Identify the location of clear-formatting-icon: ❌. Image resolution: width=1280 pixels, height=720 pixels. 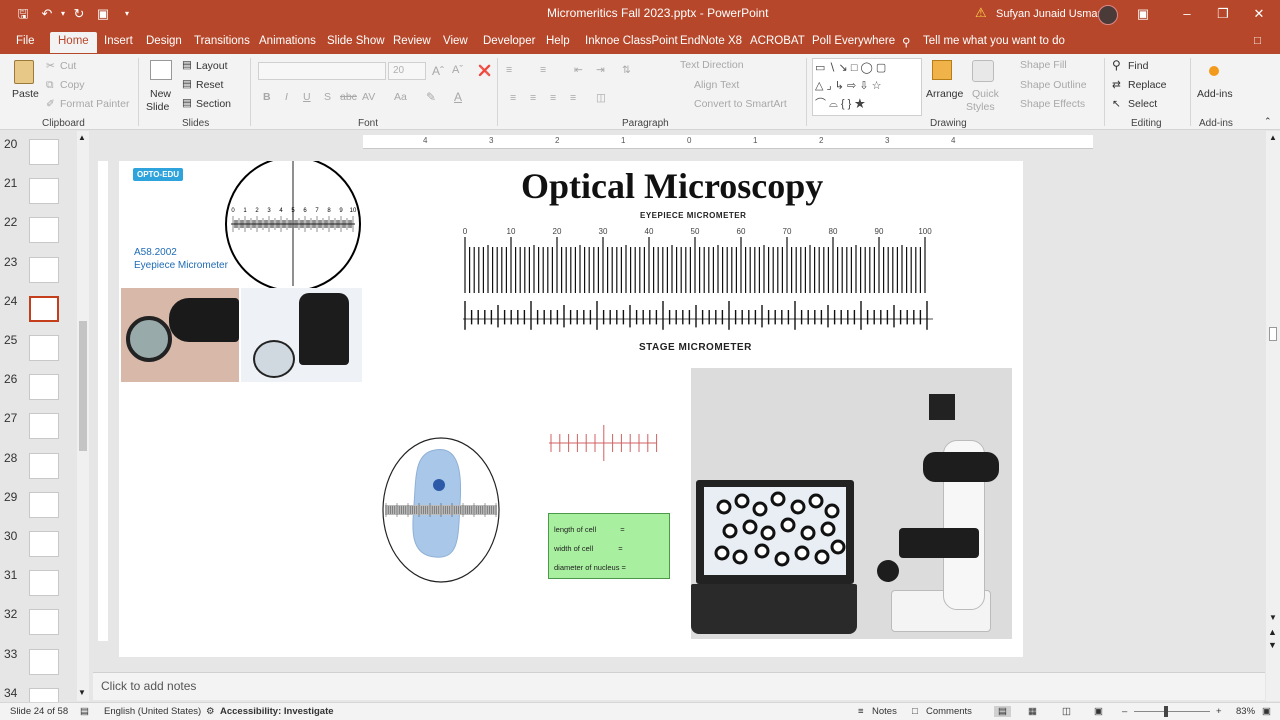
(484, 70).